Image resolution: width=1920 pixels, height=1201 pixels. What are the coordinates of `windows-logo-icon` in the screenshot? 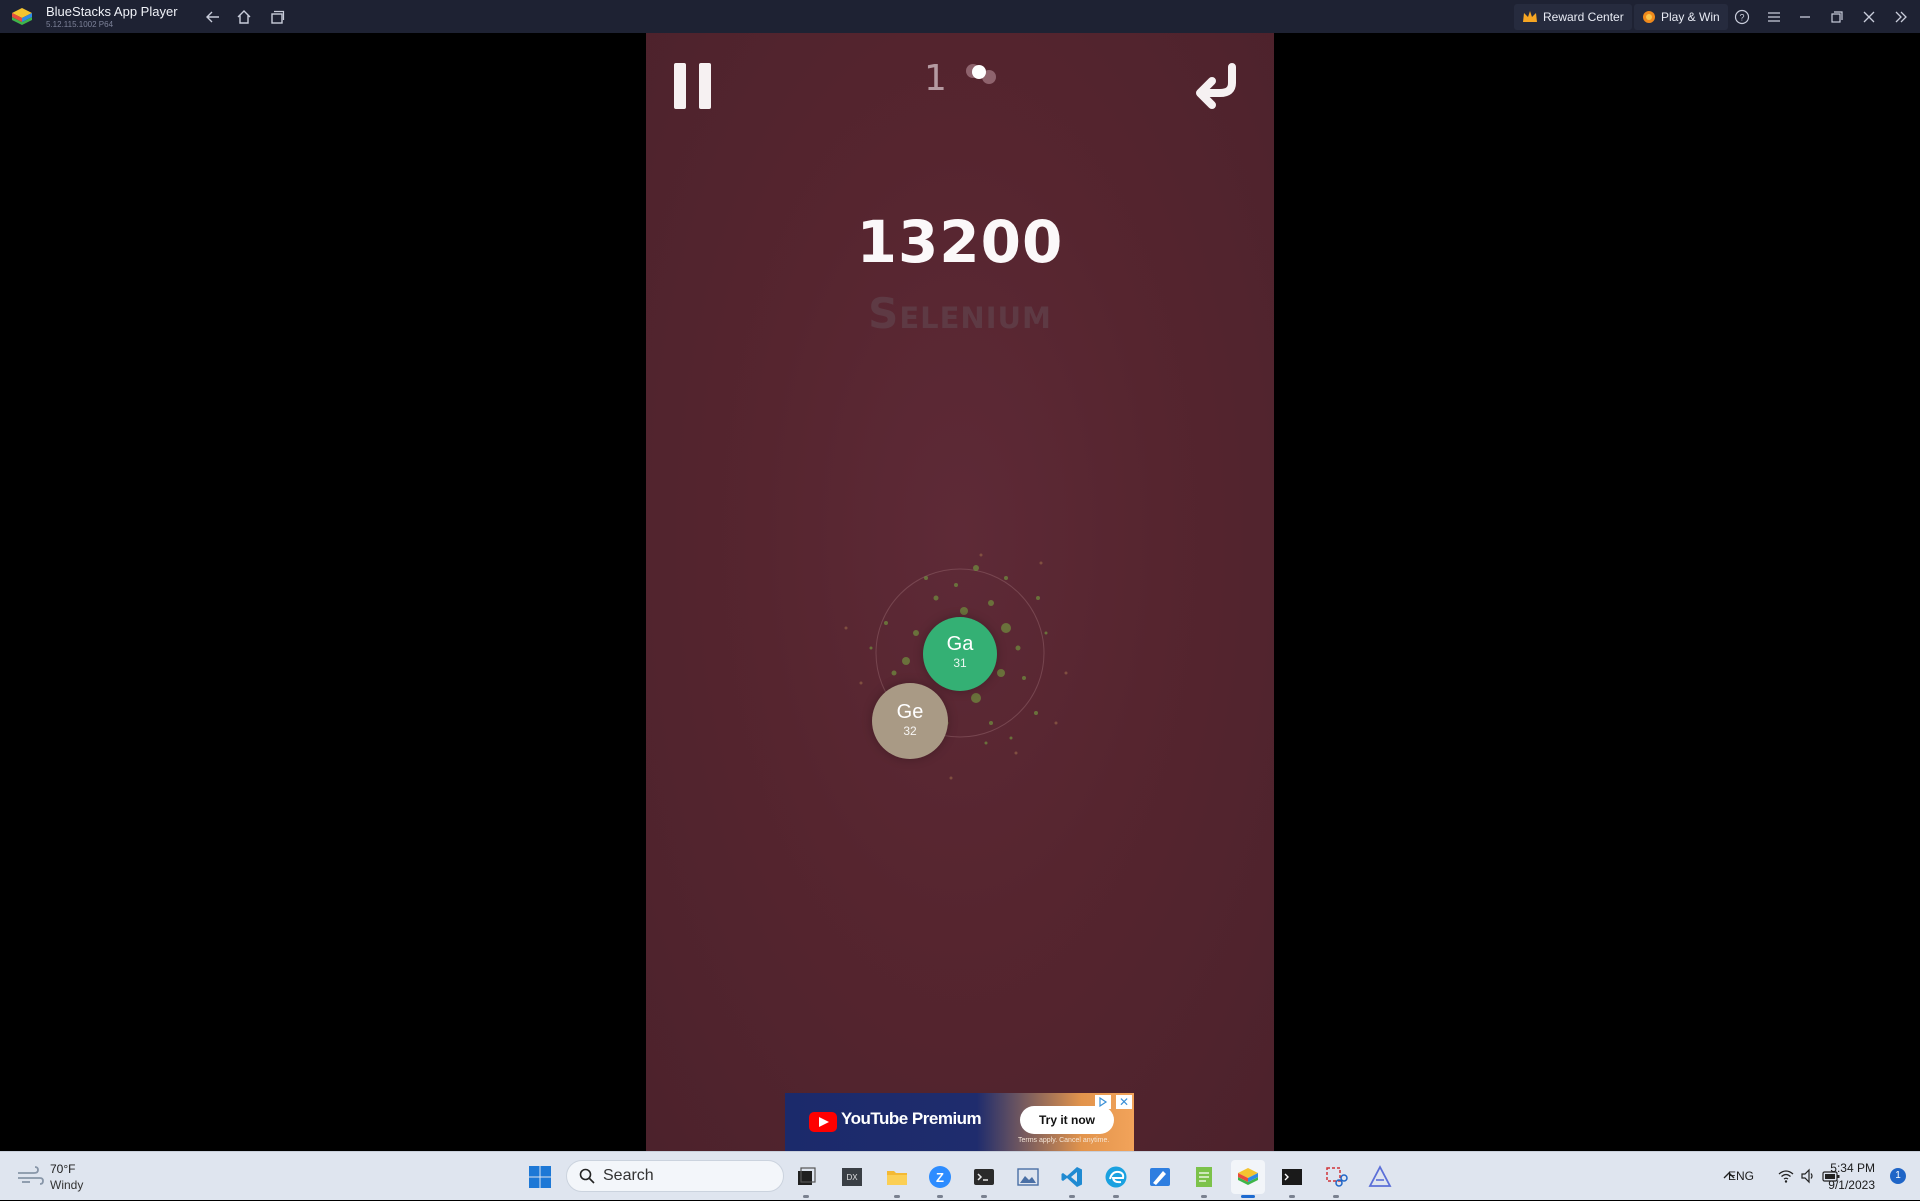 It's located at (540, 1177).